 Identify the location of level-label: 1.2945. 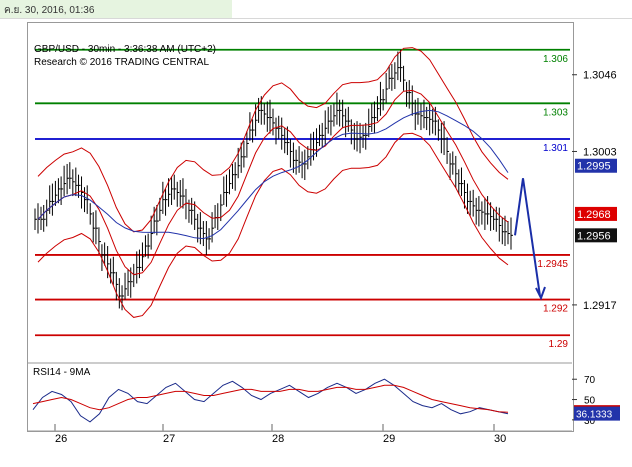
(552, 264).